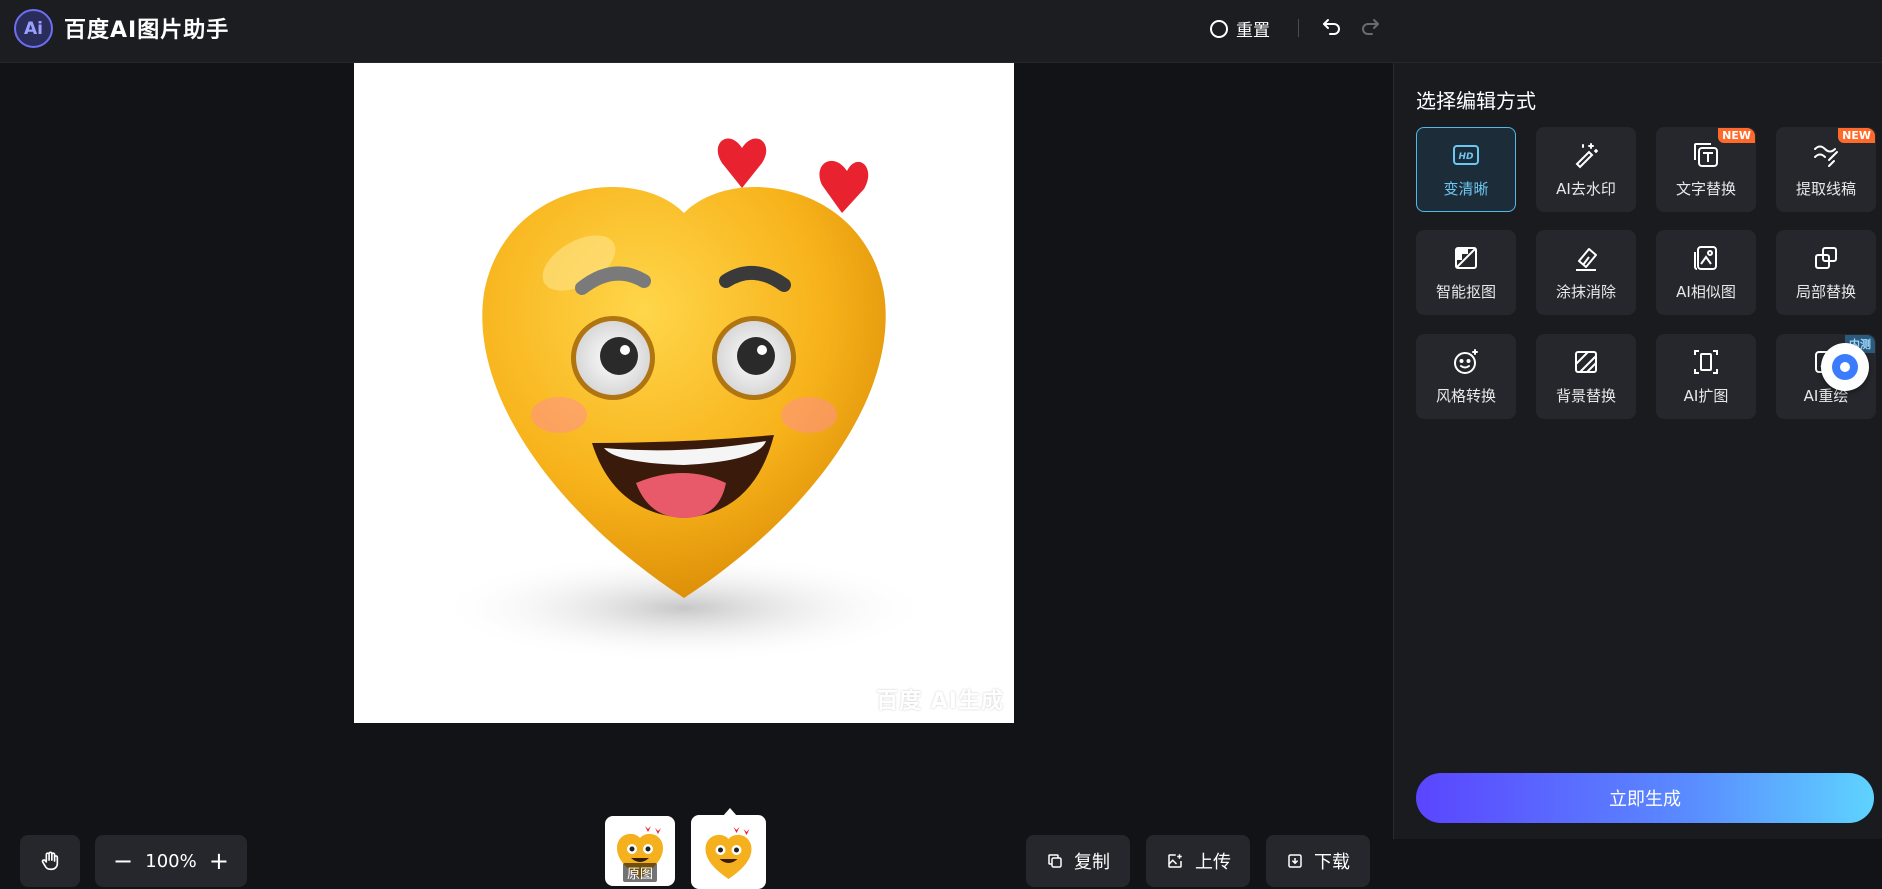 The image size is (1882, 889). I want to click on tool-label: 变清晰, so click(1466, 189).